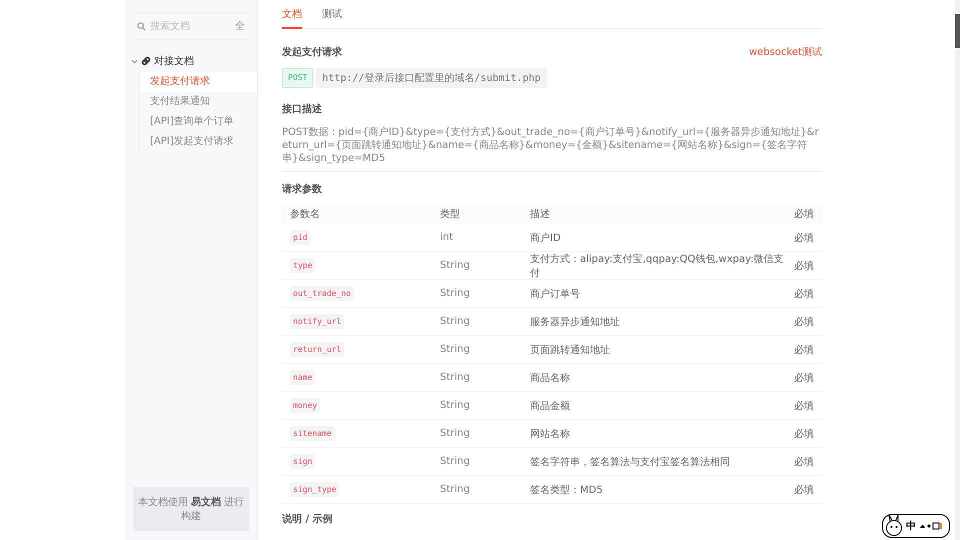 This screenshot has width=960, height=540. I want to click on sidebar-item: 支付结果通知, so click(198, 102).